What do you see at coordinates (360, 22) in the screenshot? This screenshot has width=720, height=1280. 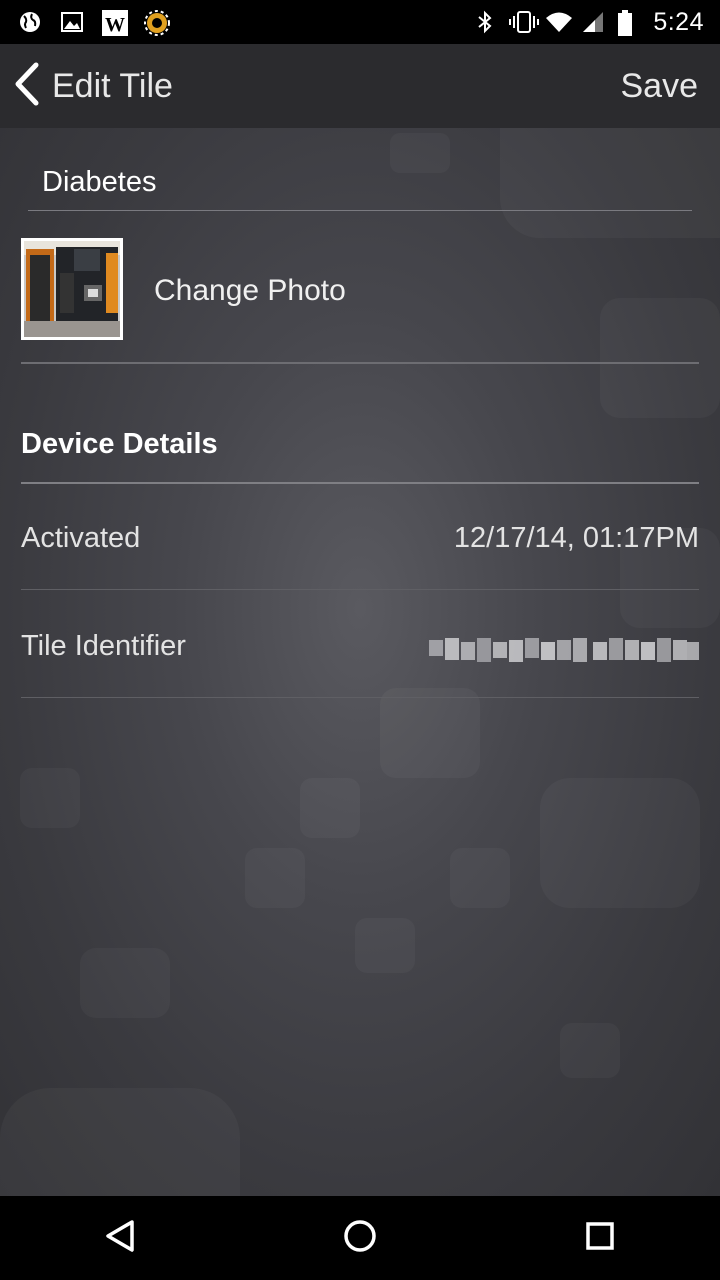 I see `status-bar: W 5:24` at bounding box center [360, 22].